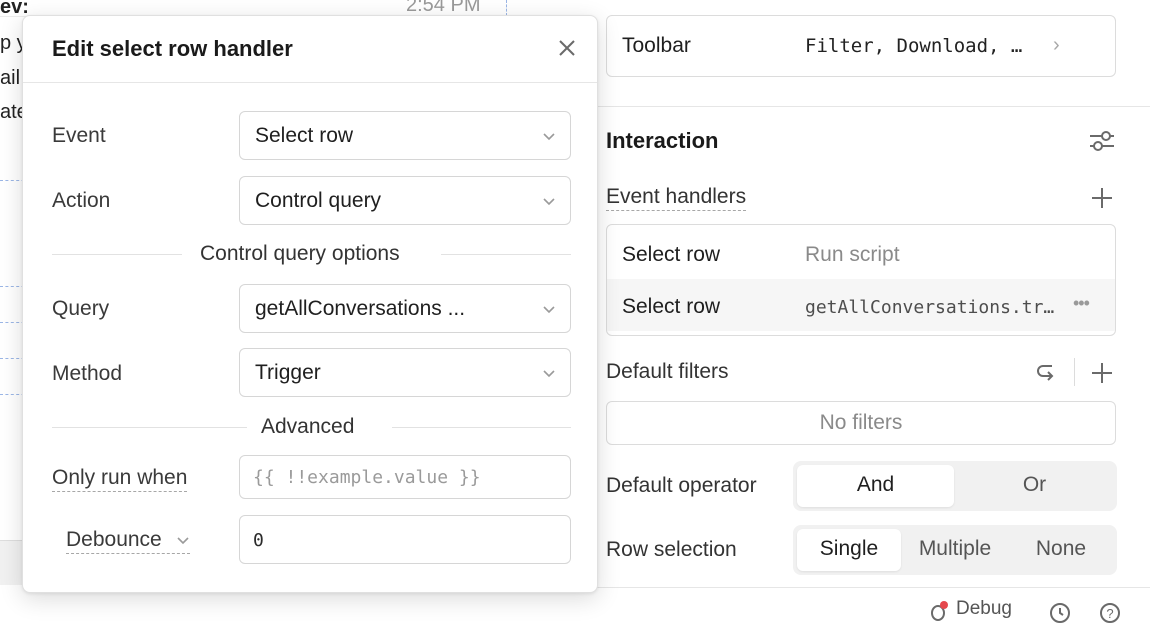 The image size is (1150, 624). Describe the element at coordinates (79, 135) in the screenshot. I see `event-label: Event` at that location.